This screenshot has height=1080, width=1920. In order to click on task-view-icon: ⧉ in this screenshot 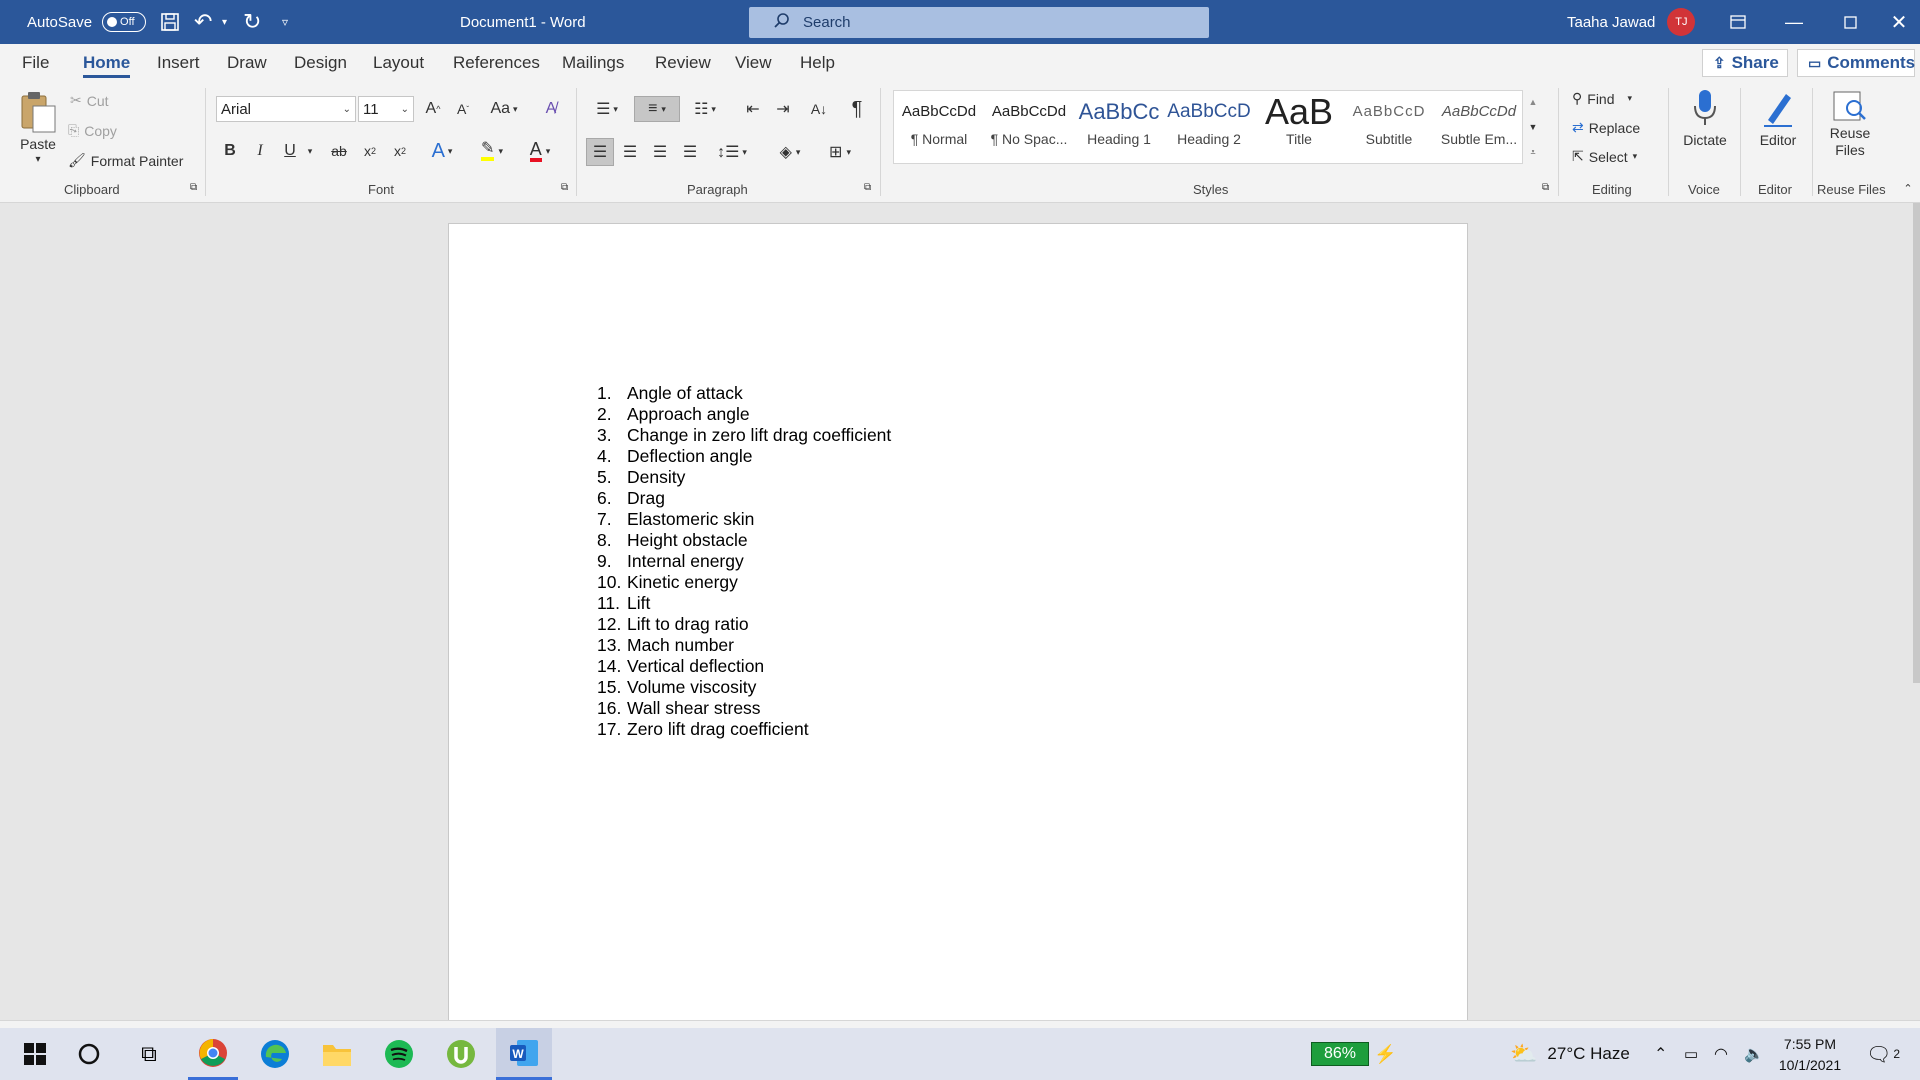, I will do `click(149, 1054)`.